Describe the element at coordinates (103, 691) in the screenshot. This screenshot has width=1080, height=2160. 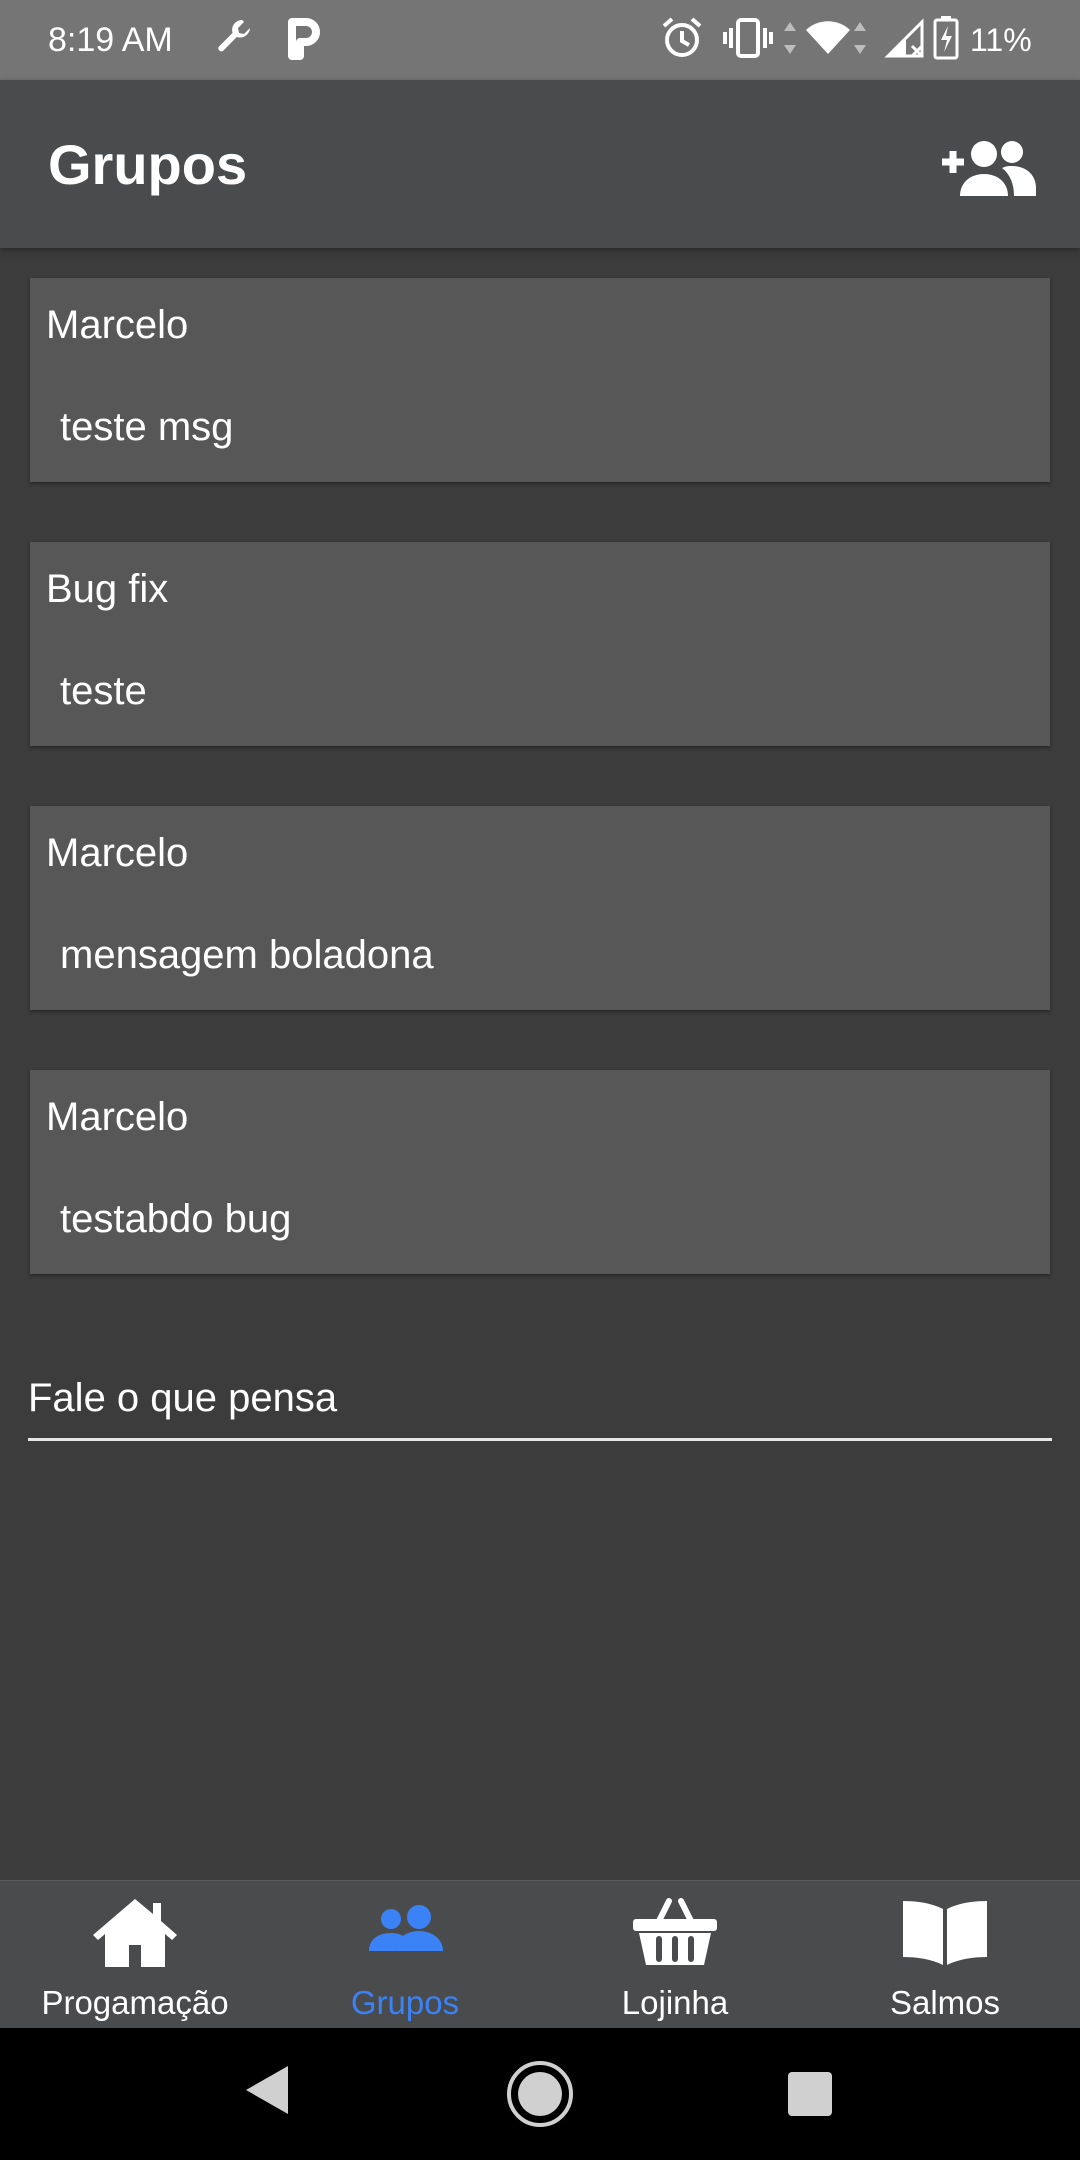
I see `message-text: teste` at that location.